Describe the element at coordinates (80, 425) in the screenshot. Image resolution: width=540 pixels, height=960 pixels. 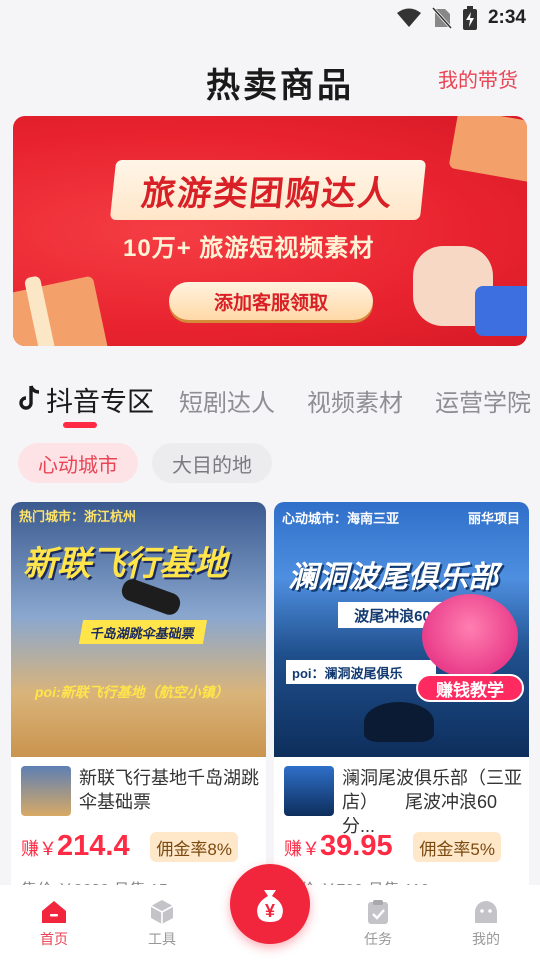
I see `tab-active-indicator` at that location.